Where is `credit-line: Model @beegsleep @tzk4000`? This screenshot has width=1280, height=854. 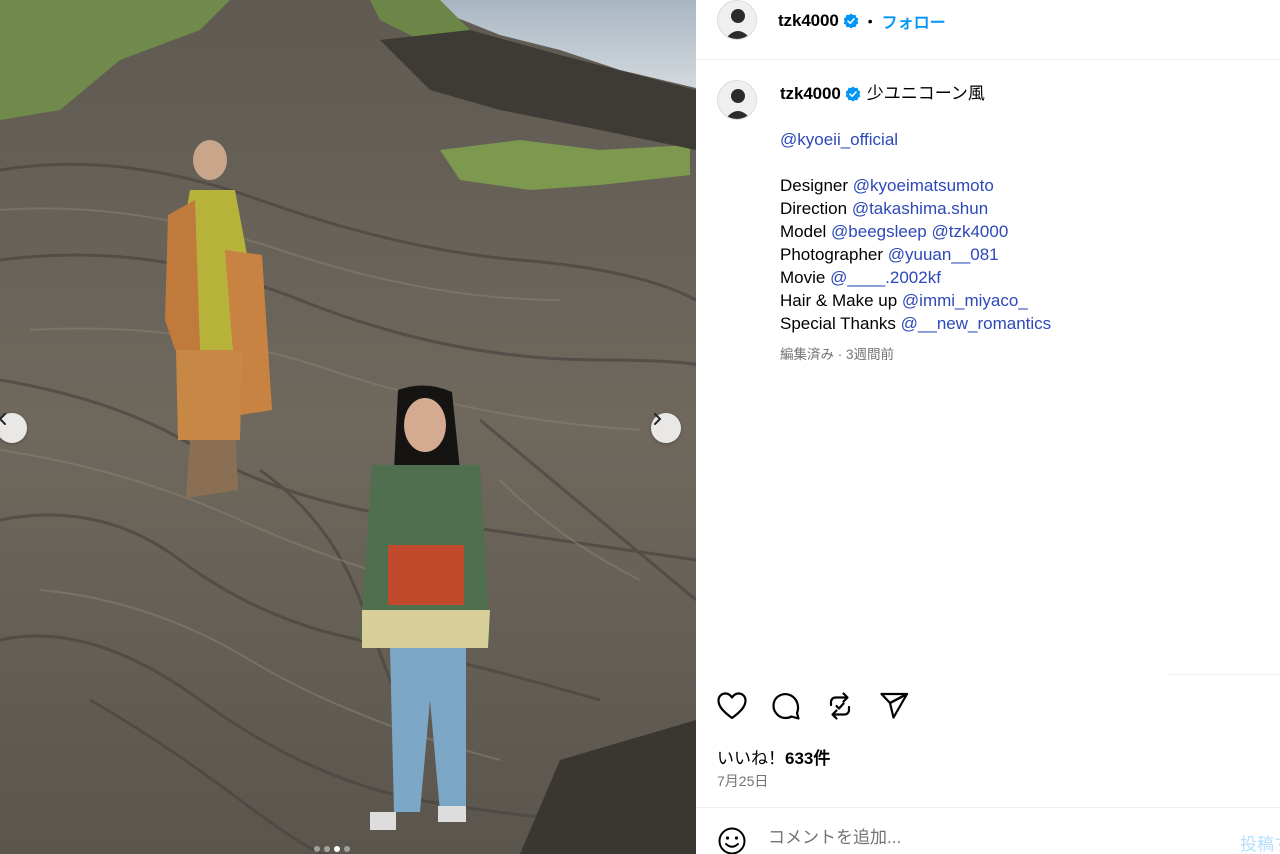
credit-line: Model @beegsleep @tzk4000 is located at coordinates (1020, 231).